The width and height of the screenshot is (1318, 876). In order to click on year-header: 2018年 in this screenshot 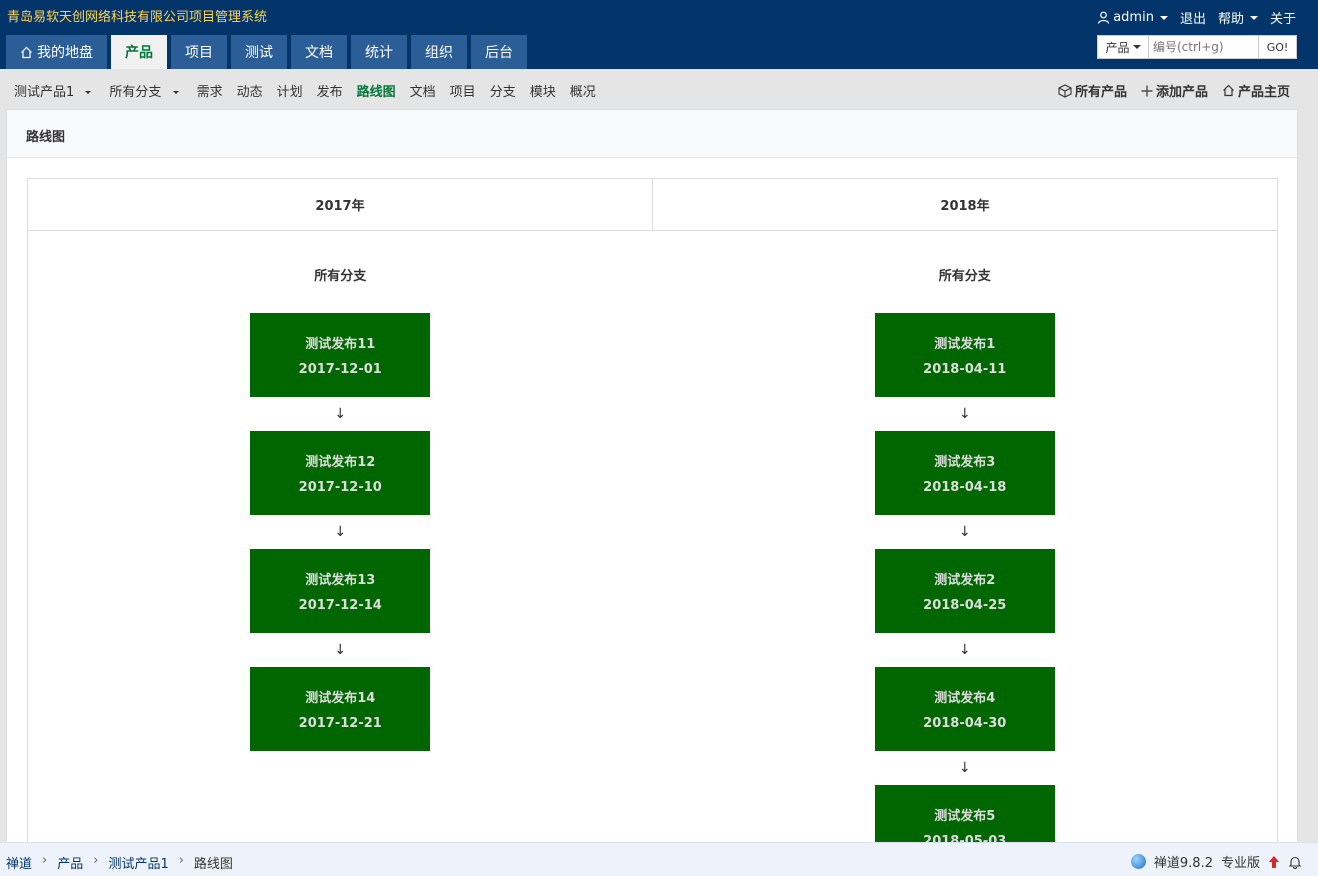, I will do `click(965, 206)`.